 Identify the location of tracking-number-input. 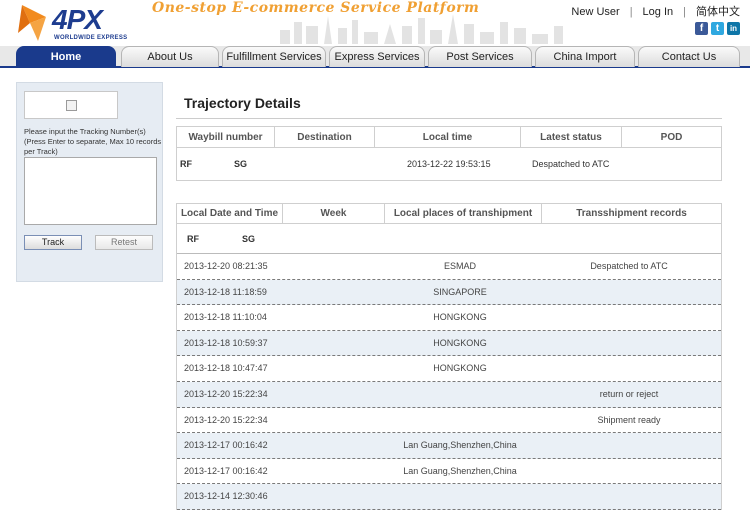
(90, 191).